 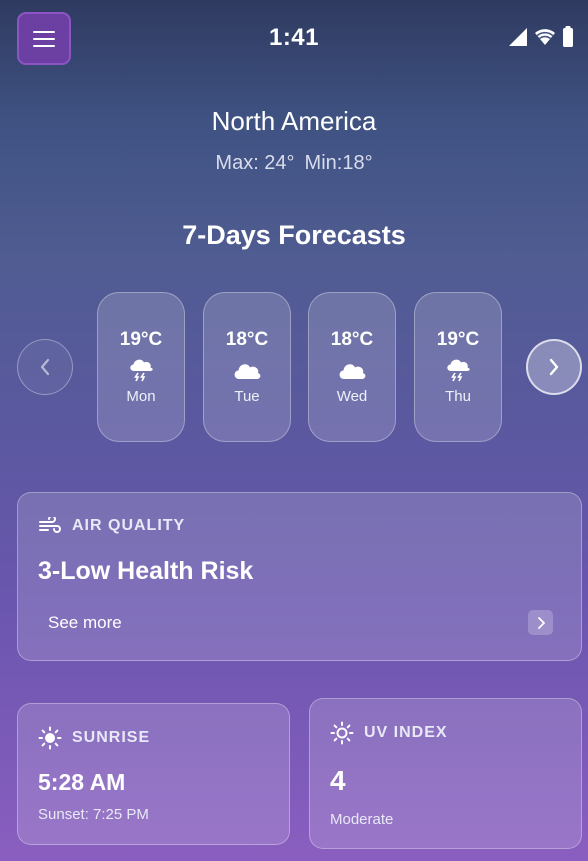 I want to click on forecast-next-button, so click(x=554, y=367).